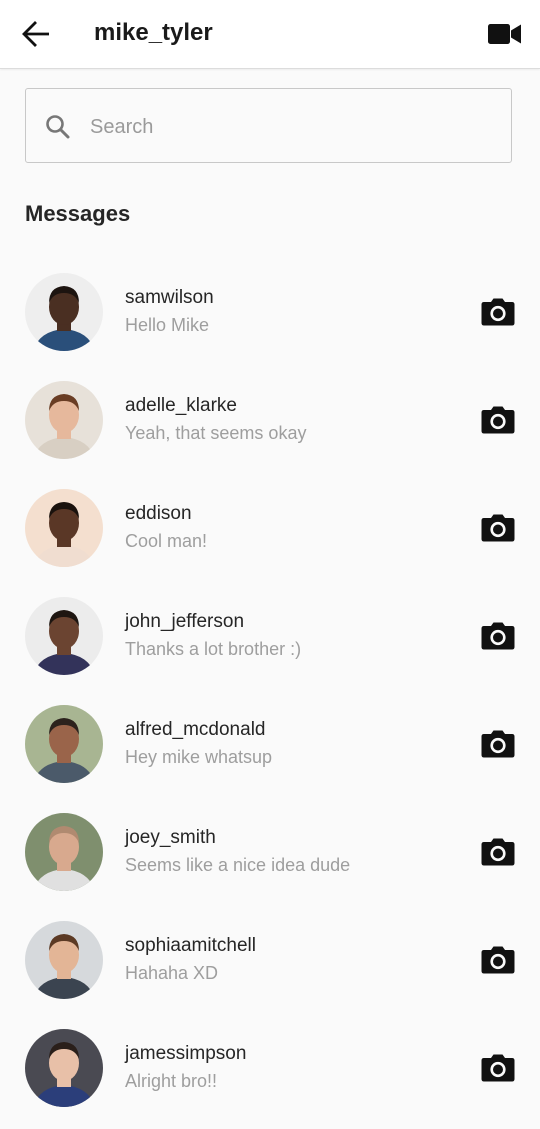 The height and width of the screenshot is (1129, 540). What do you see at coordinates (270, 34) in the screenshot?
I see `app-bar: mike_tyler` at bounding box center [270, 34].